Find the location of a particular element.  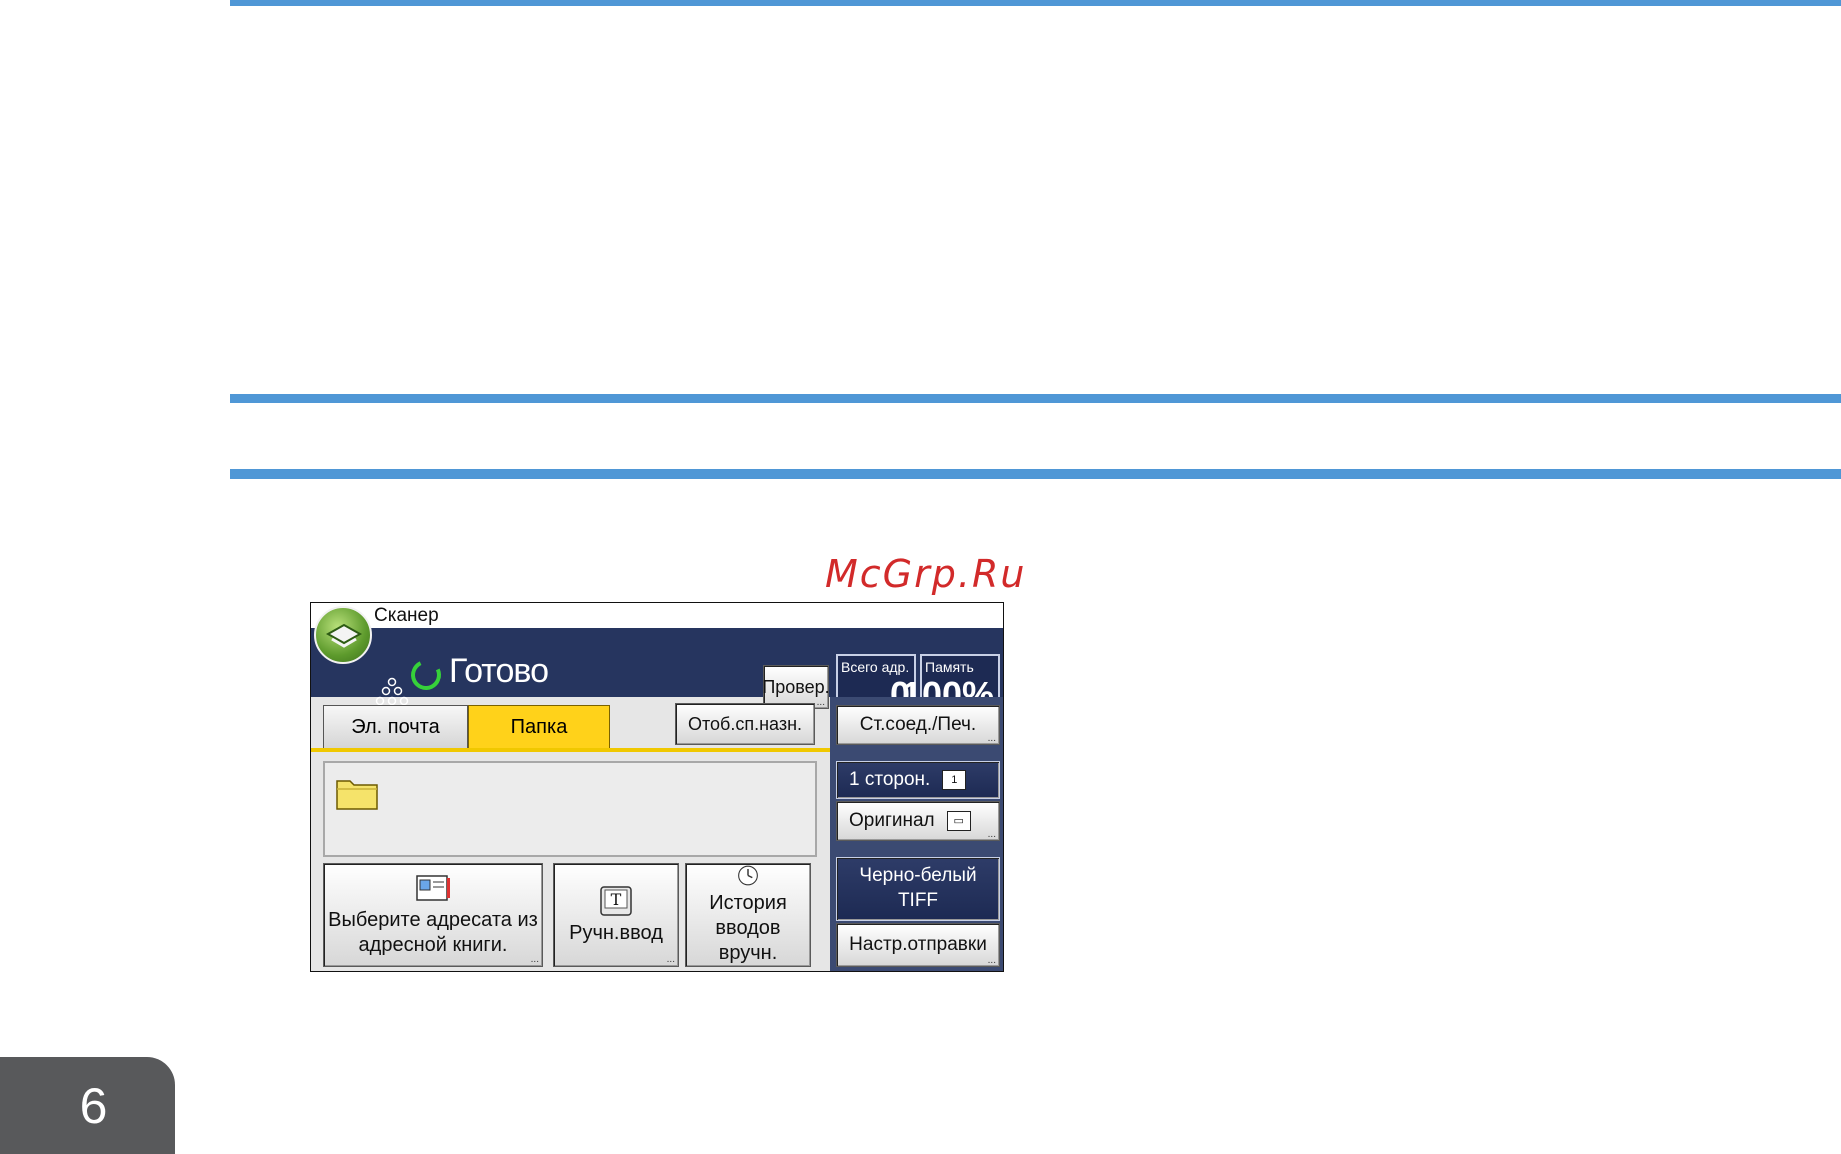

keyboard-t-icon: T is located at coordinates (616, 900).